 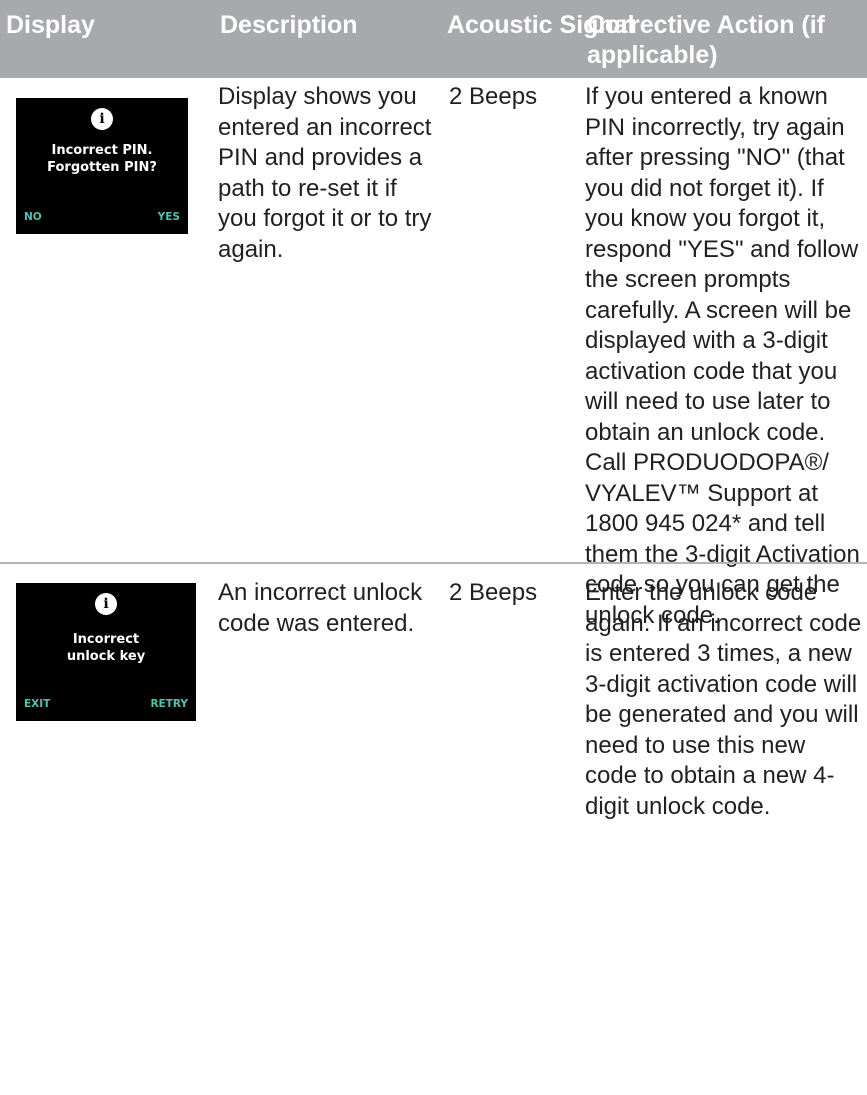 I want to click on device-screen-incorrect-unlock-key: i Incorrect unlock key EXIT RETRY, so click(x=106, y=652).